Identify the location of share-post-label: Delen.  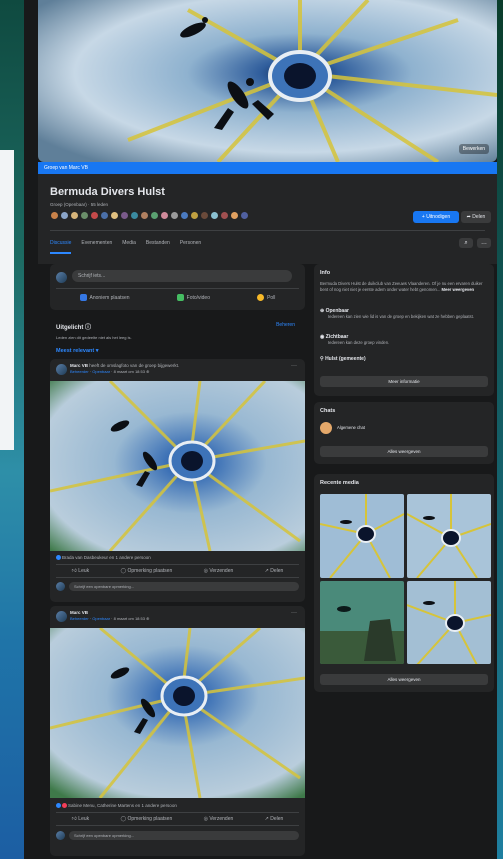
(277, 819).